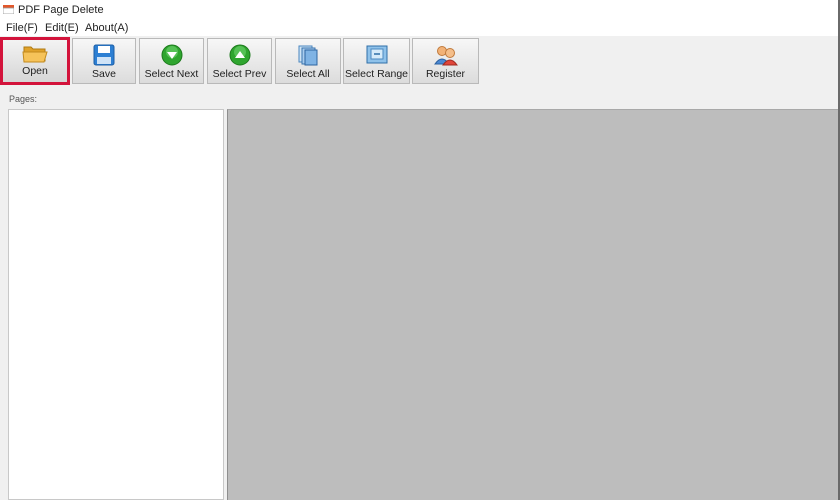  What do you see at coordinates (61, 10) in the screenshot?
I see `window-title: PDF Page Delete` at bounding box center [61, 10].